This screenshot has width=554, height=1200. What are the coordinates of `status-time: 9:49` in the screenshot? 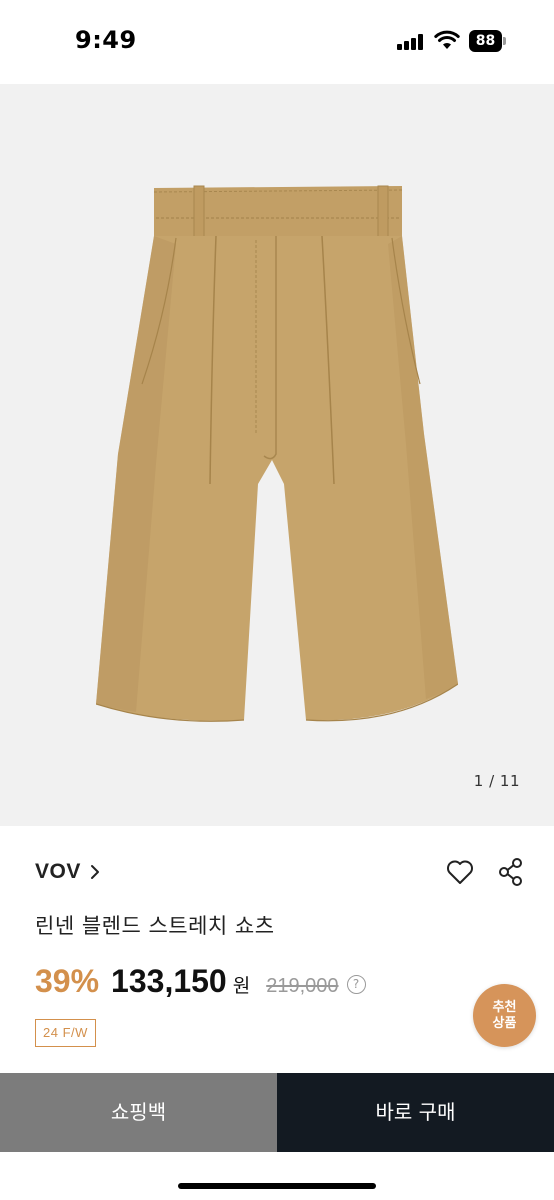 It's located at (106, 40).